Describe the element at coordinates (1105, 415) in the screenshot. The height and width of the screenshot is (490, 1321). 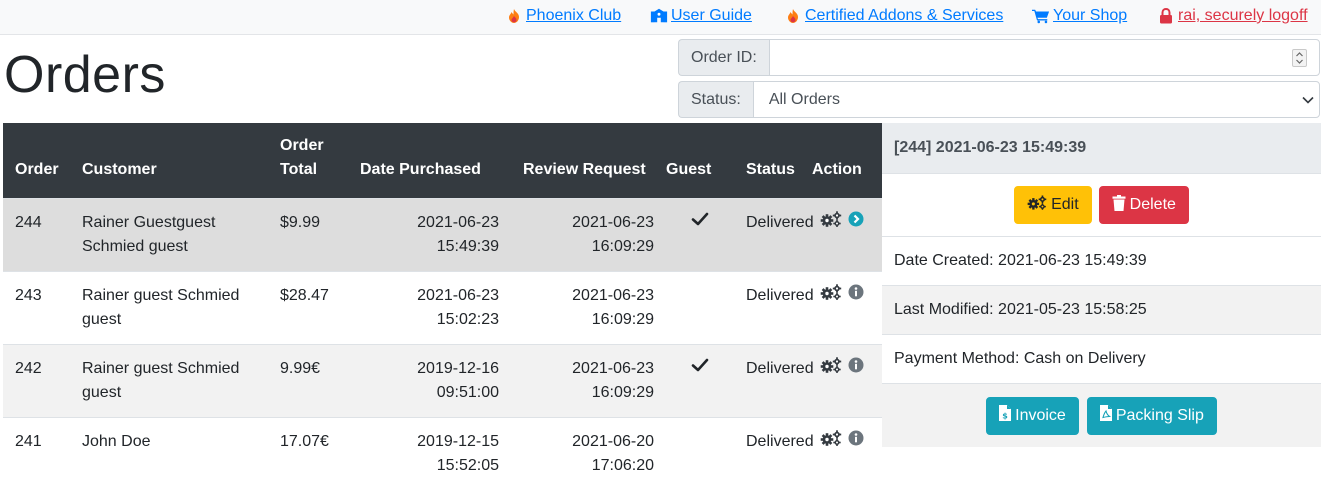
I see `packing-slip-icon` at that location.